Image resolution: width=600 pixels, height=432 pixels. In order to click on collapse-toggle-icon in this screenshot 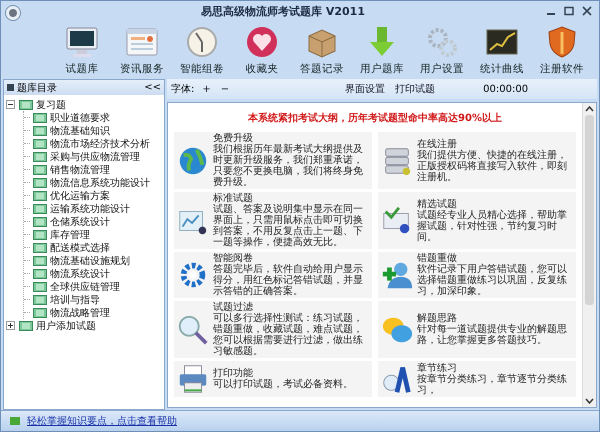, I will do `click(10, 104)`.